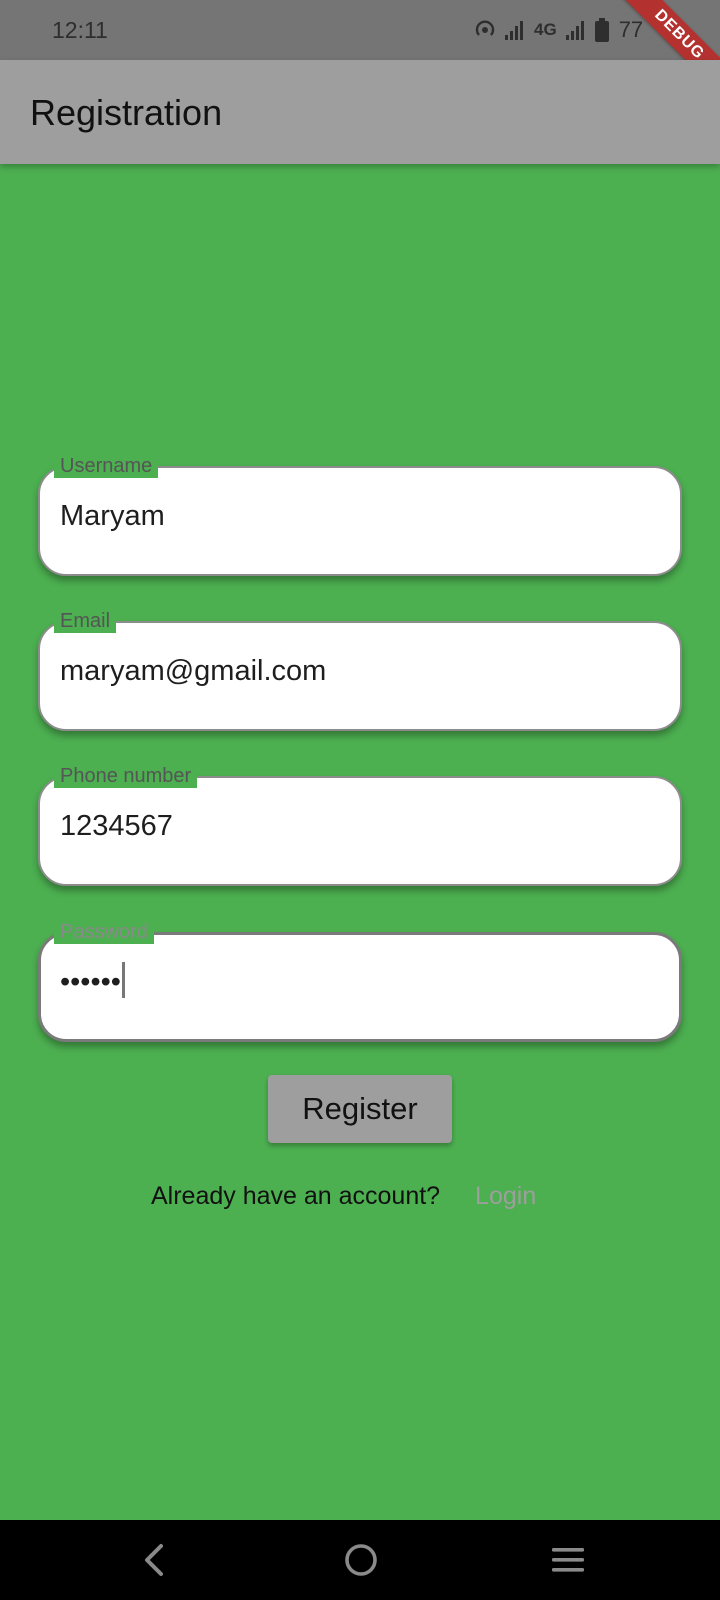  I want to click on navigation-bar, so click(360, 1560).